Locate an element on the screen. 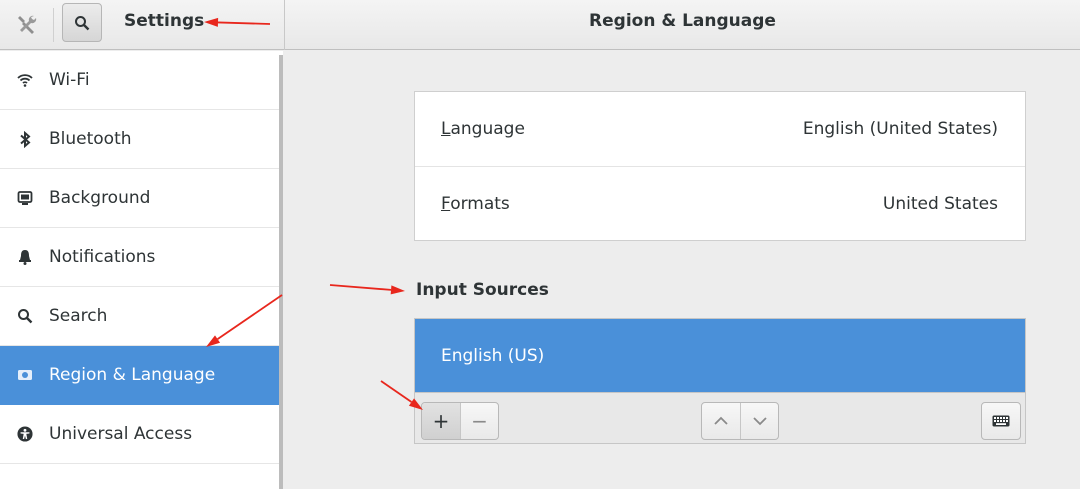 This screenshot has height=489, width=1080. reorder-group is located at coordinates (740, 421).